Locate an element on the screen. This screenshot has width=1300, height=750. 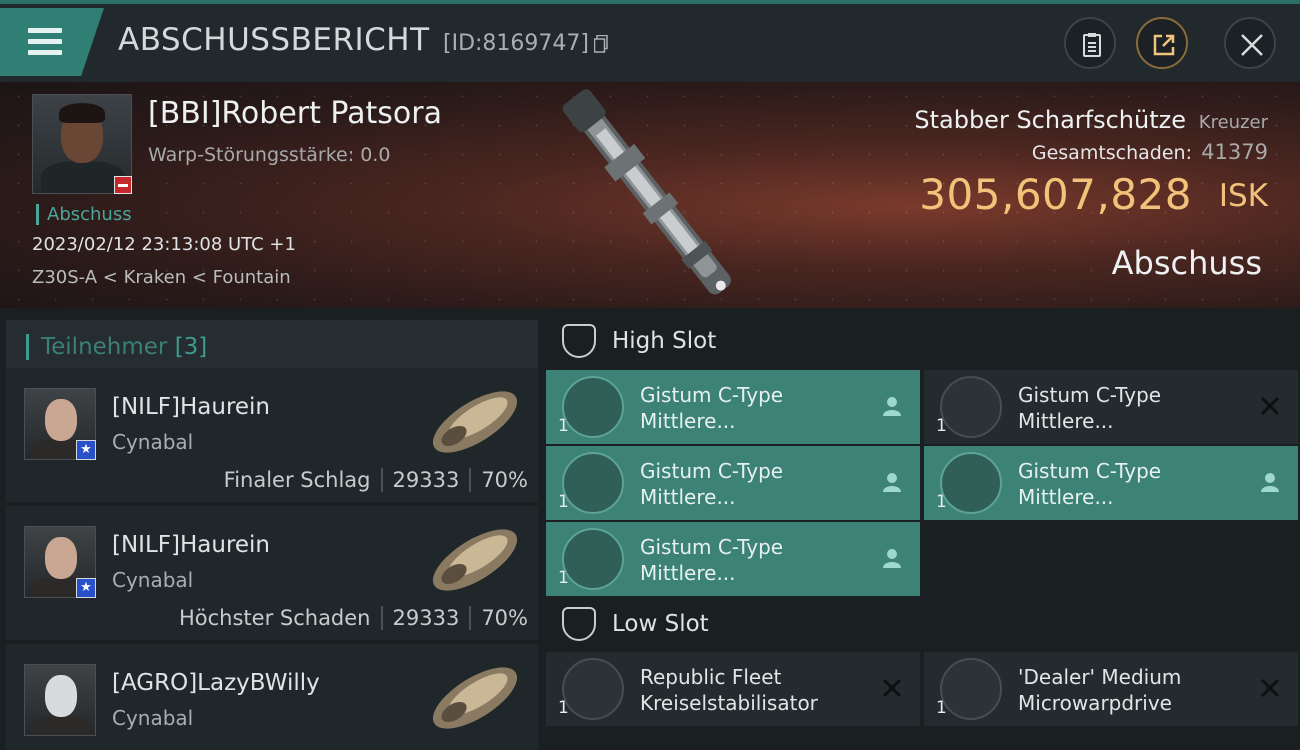
share-icon is located at coordinates (1164, 45).